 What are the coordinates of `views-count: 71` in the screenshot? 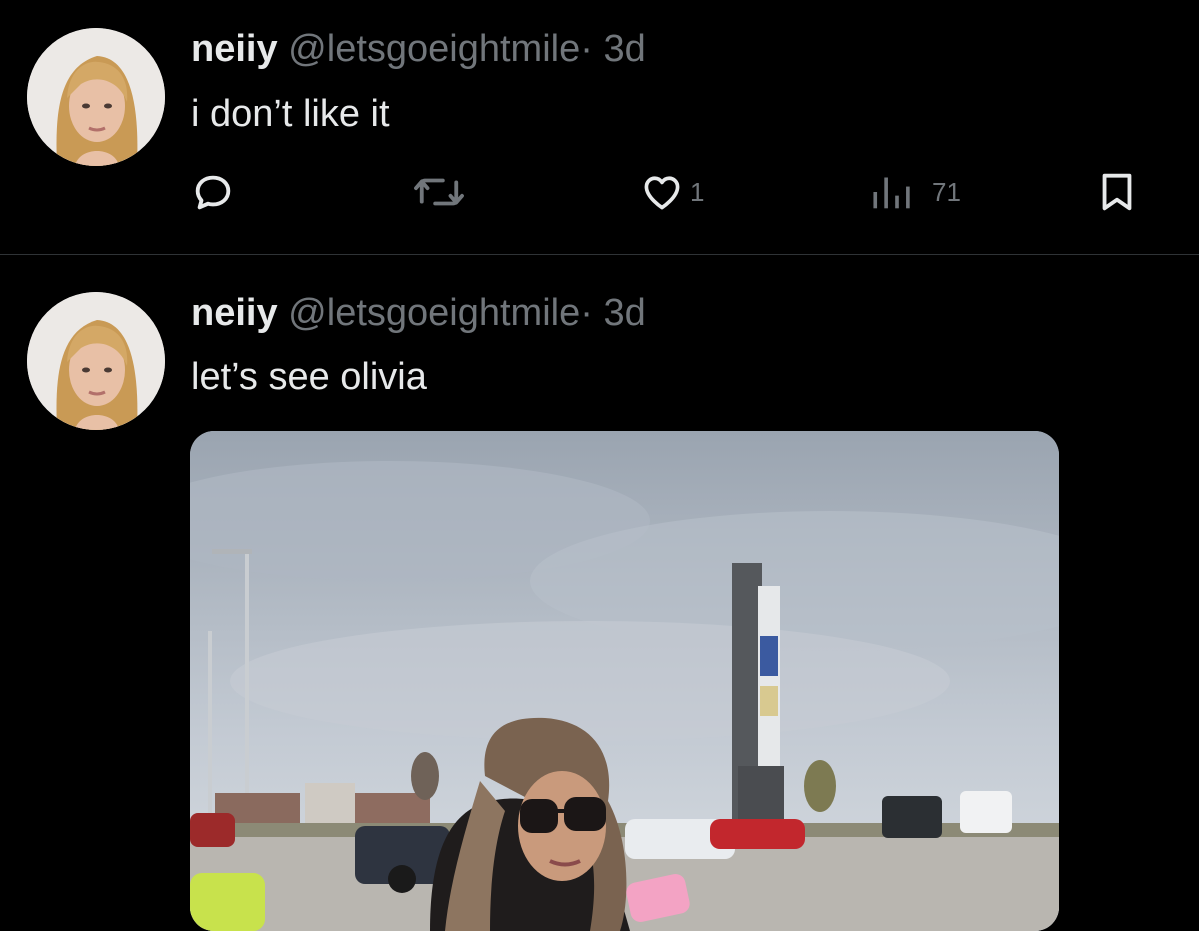 It's located at (946, 191).